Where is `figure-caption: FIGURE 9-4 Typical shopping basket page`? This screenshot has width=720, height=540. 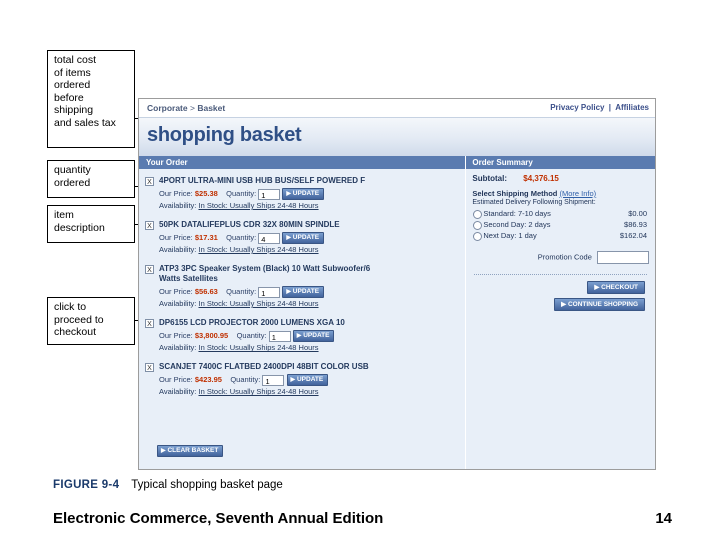
figure-caption: FIGURE 9-4 Typical shopping basket page is located at coordinates (168, 485).